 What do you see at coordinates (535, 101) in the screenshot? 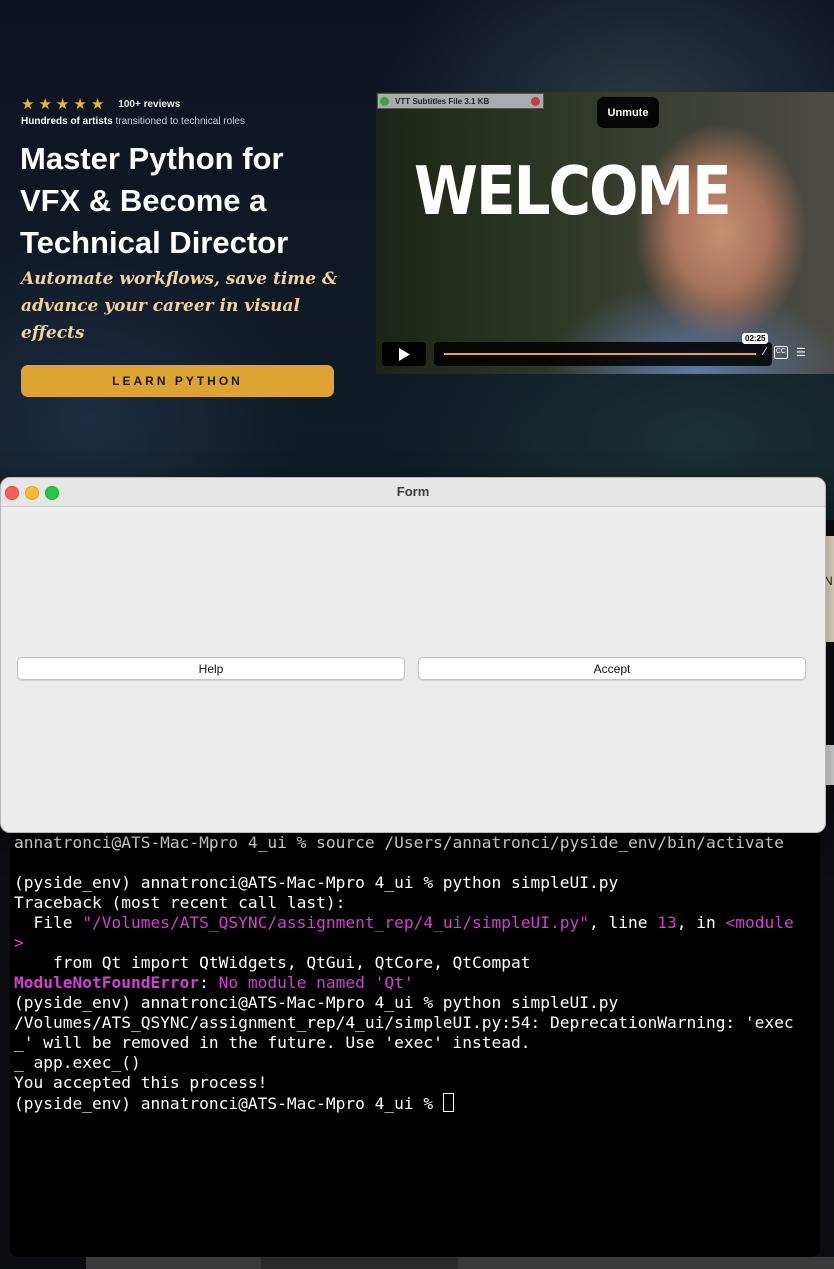
I see `close-icon` at bounding box center [535, 101].